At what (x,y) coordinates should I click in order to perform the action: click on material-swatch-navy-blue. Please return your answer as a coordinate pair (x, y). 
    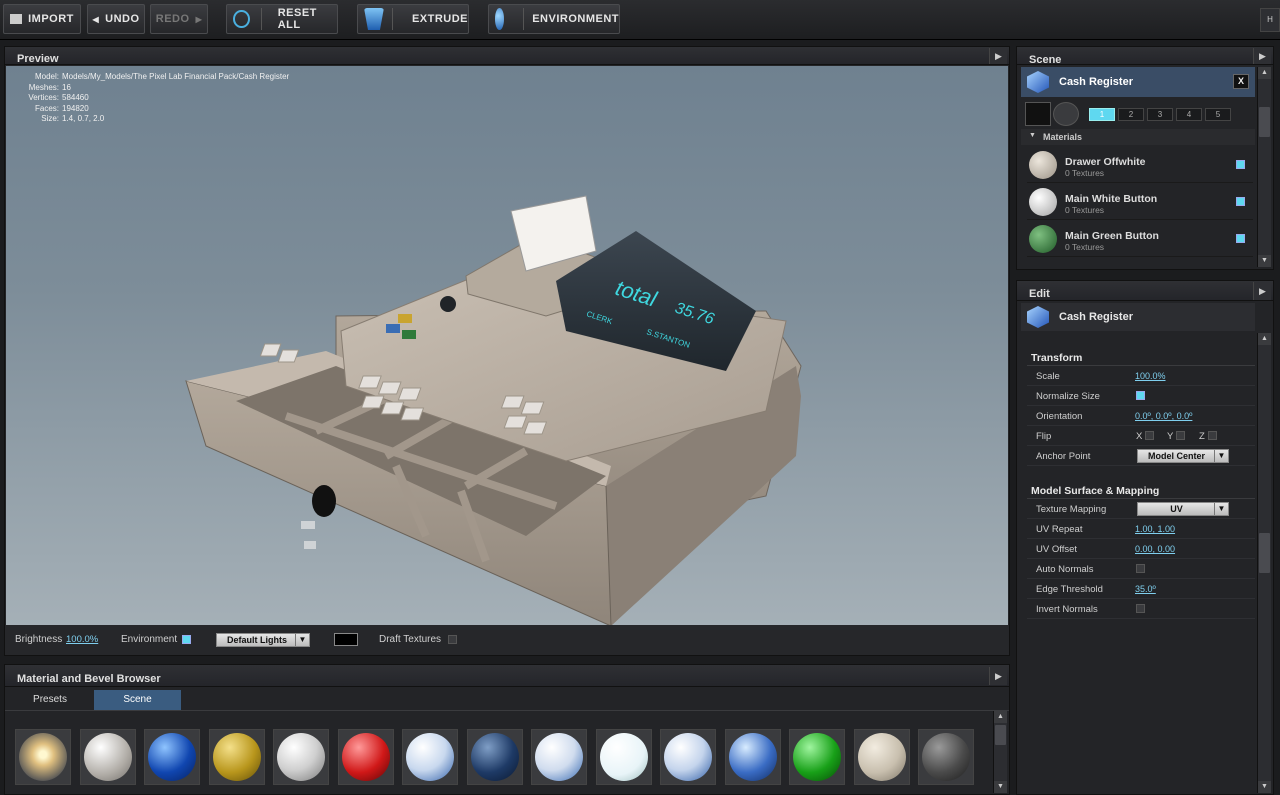
    Looking at the image, I should click on (494, 757).